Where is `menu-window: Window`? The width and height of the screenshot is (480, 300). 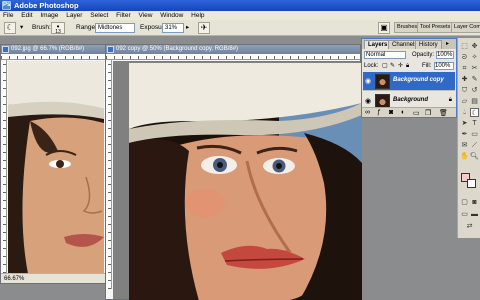 menu-window: Window is located at coordinates (171, 15).